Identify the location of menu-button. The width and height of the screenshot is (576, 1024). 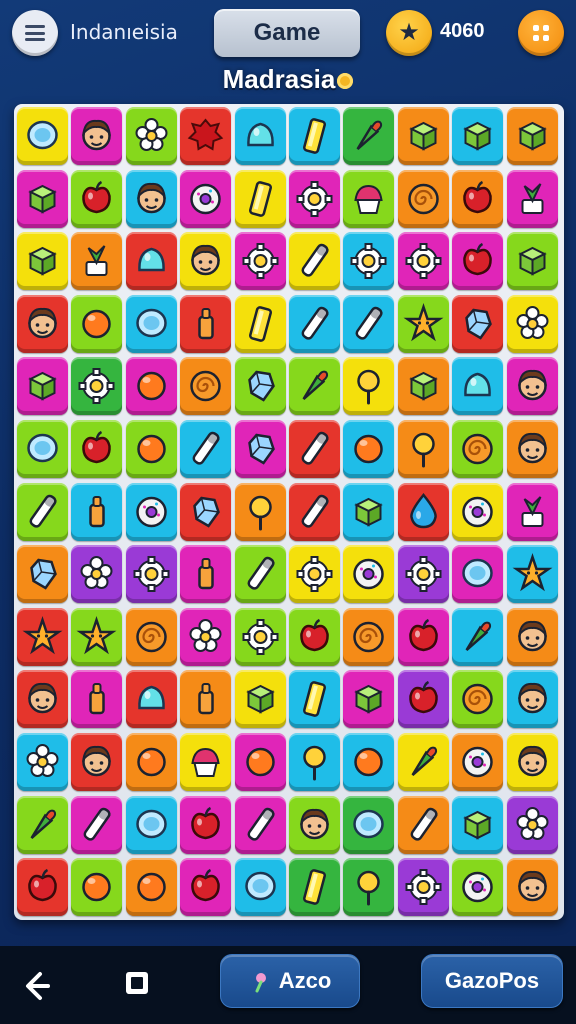
(35, 33).